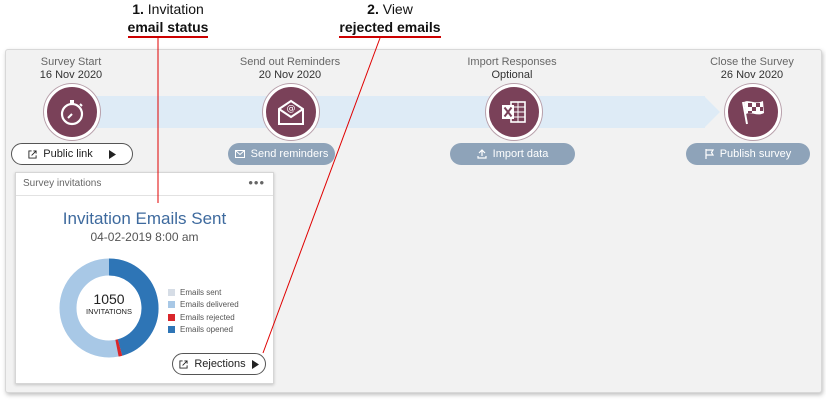  I want to click on flag-icon, so click(709, 154).